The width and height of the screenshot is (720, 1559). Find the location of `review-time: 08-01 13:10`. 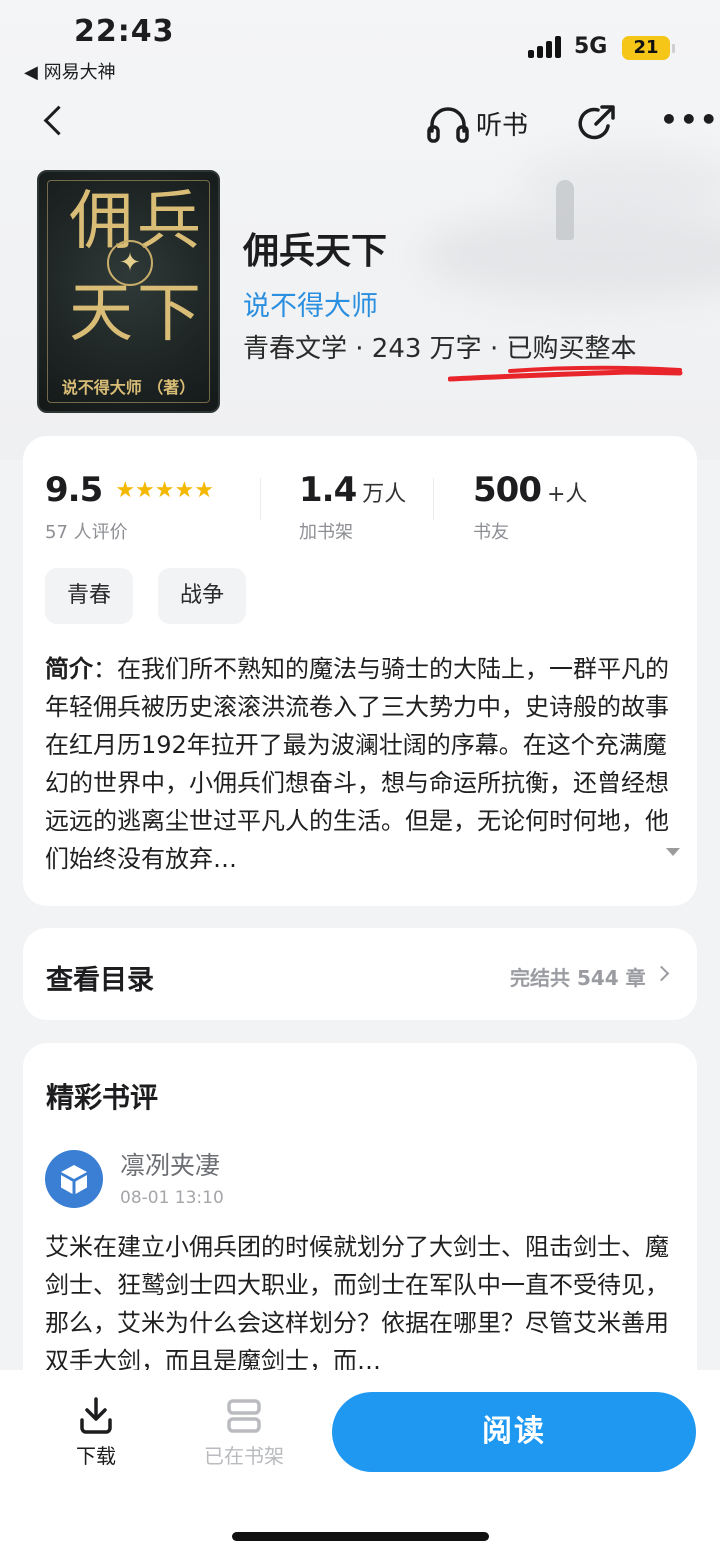

review-time: 08-01 13:10 is located at coordinates (172, 1198).